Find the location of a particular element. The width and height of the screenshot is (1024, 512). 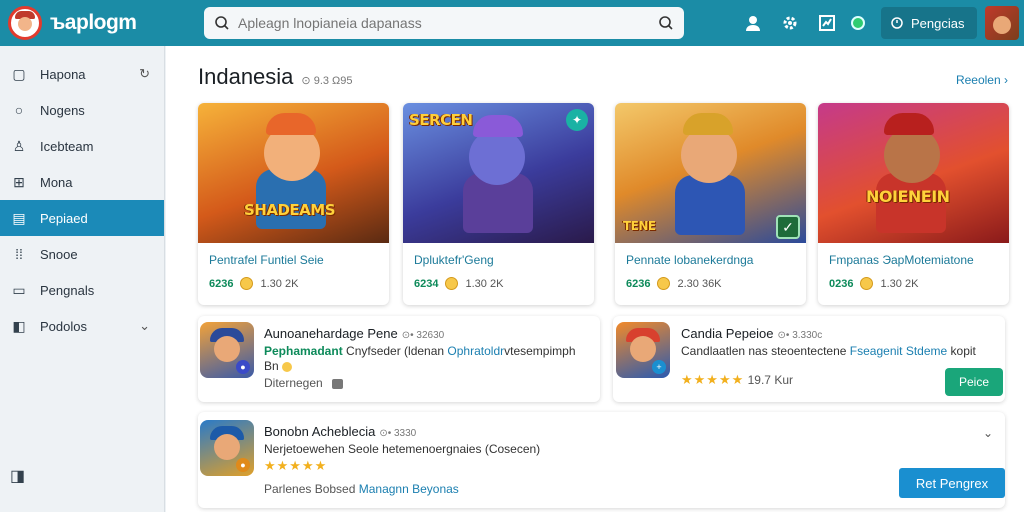

top-action-button: Pengcias is located at coordinates (929, 23).